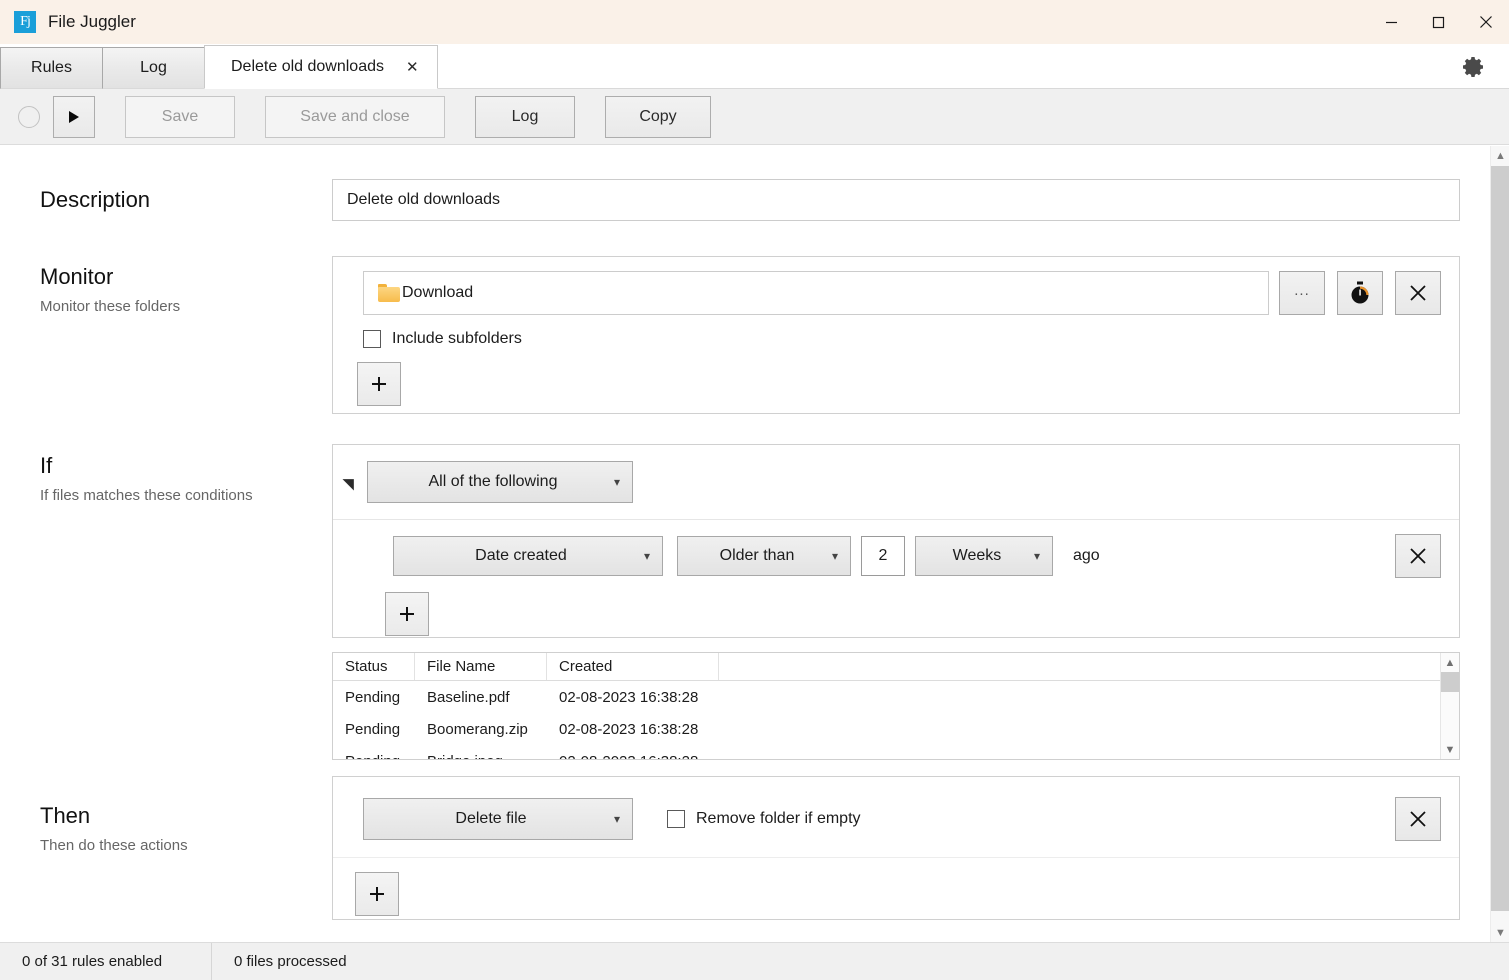 This screenshot has height=980, width=1509. Describe the element at coordinates (29, 116) in the screenshot. I see `rule-status-indicator-icon` at that location.